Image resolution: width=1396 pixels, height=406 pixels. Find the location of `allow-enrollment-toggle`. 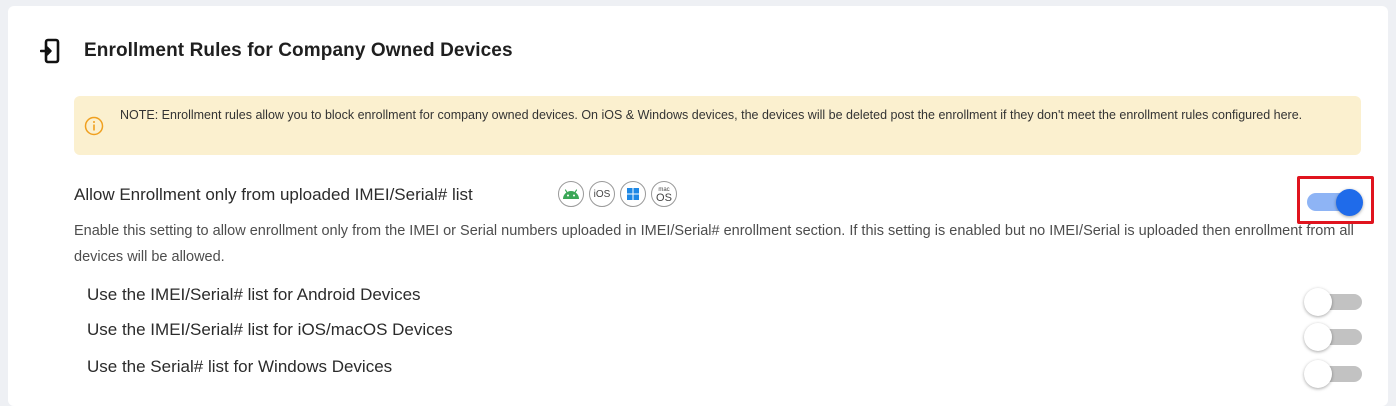

allow-enrollment-toggle is located at coordinates (1335, 202).